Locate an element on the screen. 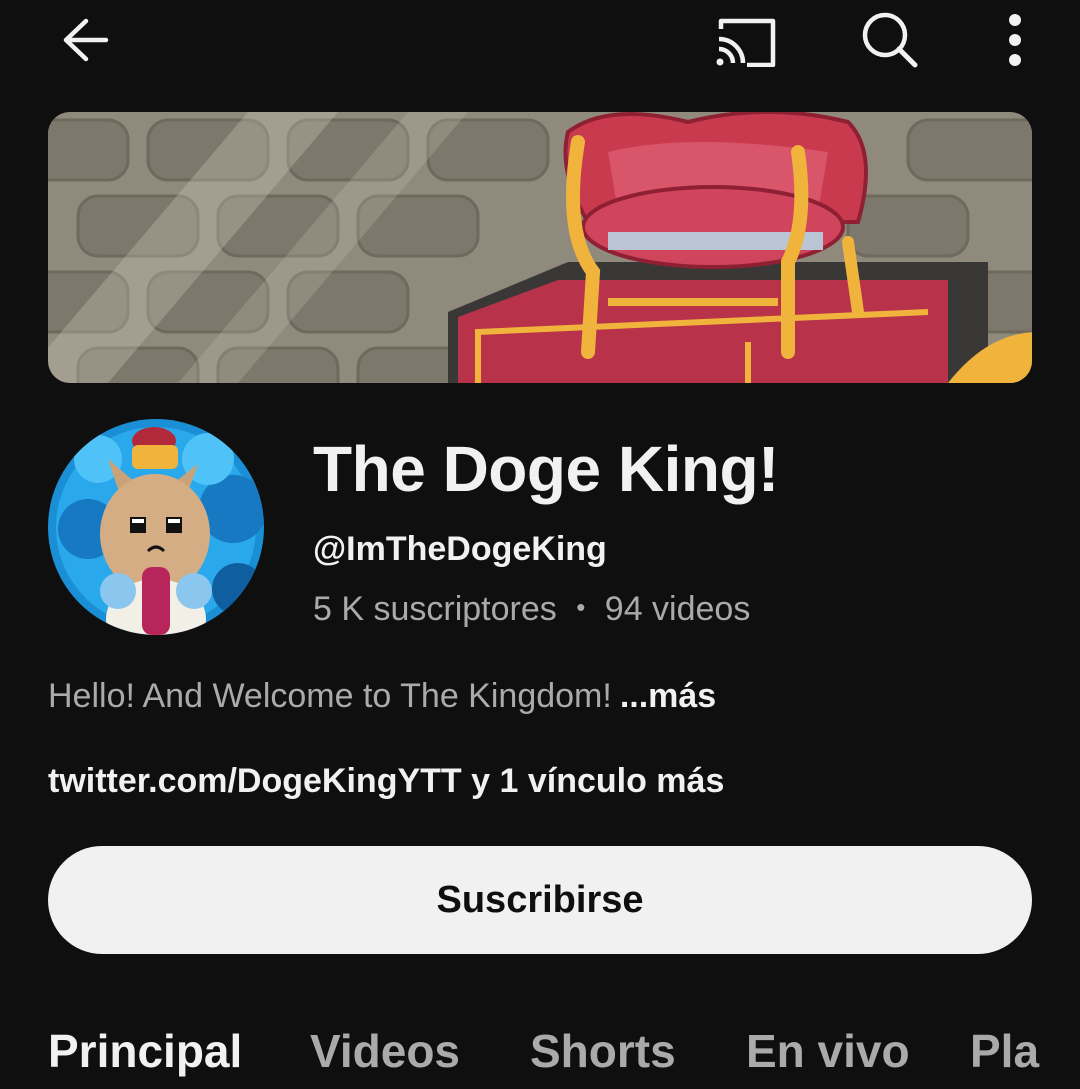  back-button is located at coordinates (84, 40).